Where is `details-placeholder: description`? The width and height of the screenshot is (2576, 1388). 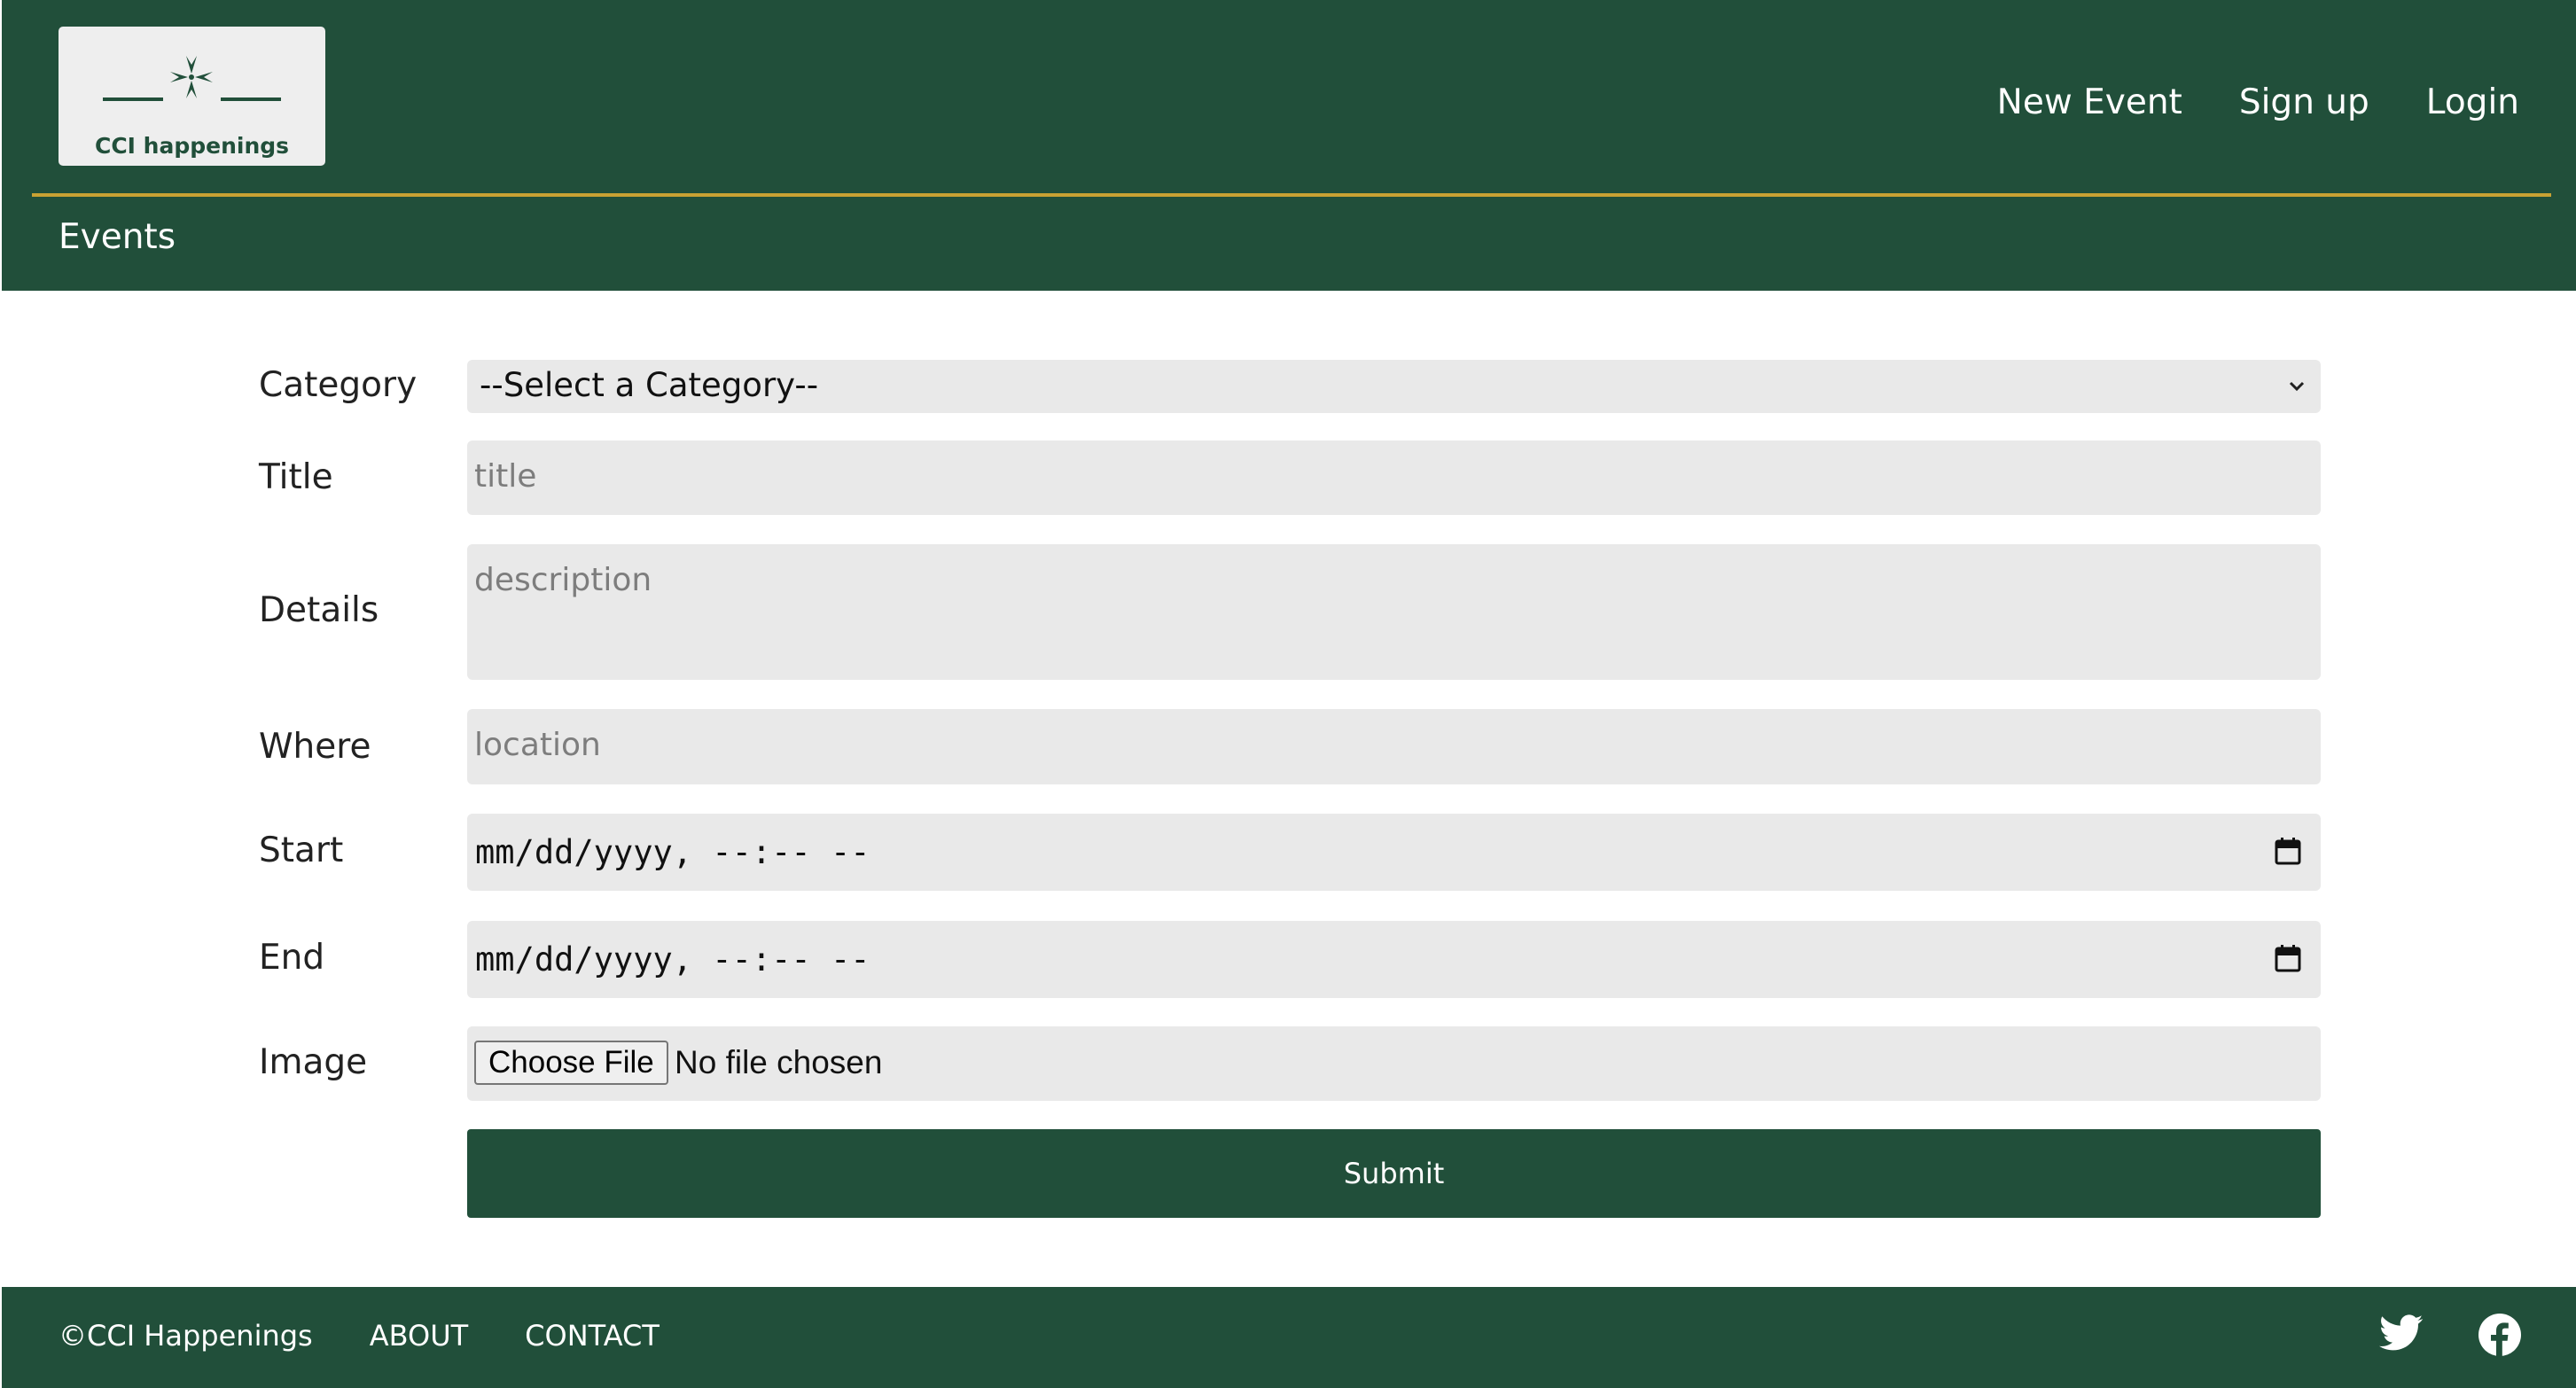
details-placeholder: description is located at coordinates (563, 580).